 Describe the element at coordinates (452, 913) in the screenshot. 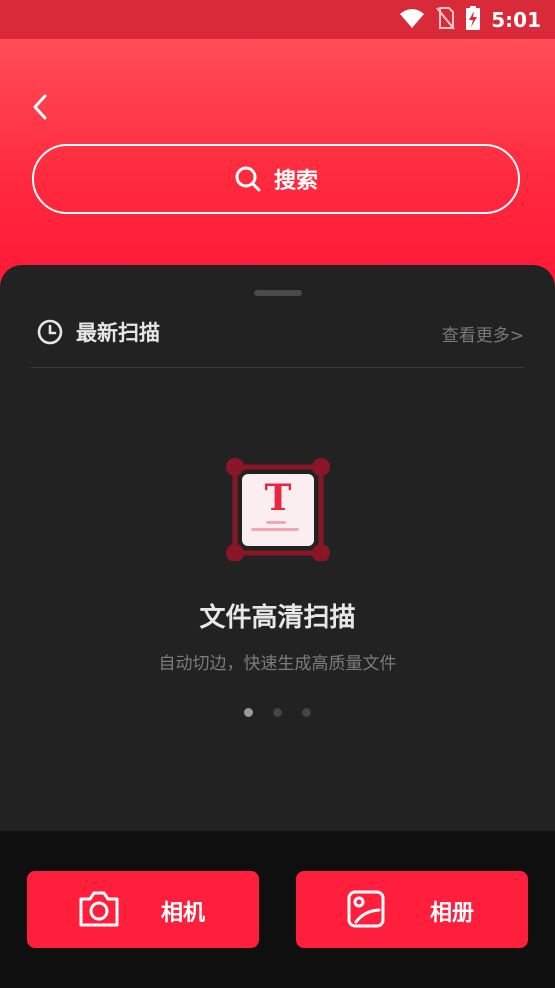

I see `album-label: 相册` at that location.